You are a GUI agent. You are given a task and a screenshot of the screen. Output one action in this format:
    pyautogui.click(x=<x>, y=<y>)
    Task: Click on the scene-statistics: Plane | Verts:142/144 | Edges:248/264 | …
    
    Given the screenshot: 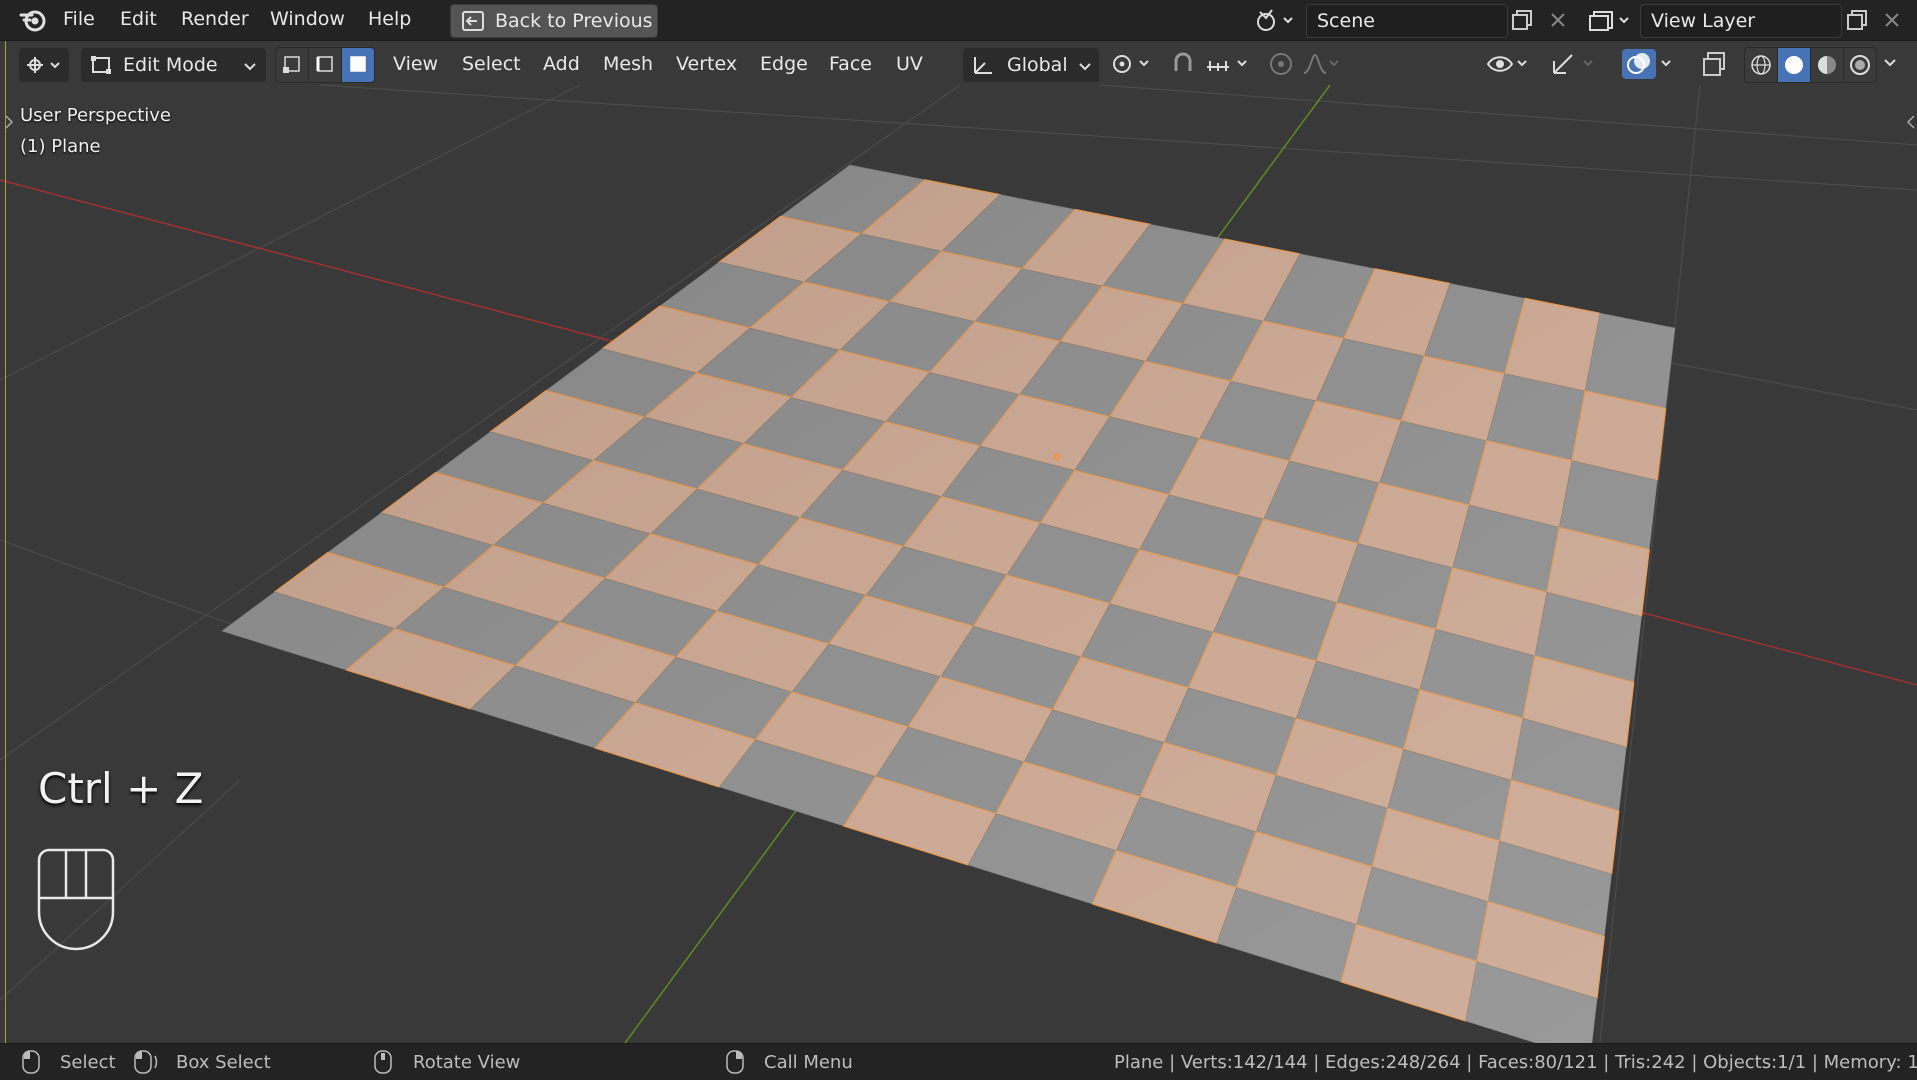 What is the action you would take?
    pyautogui.click(x=1515, y=1062)
    